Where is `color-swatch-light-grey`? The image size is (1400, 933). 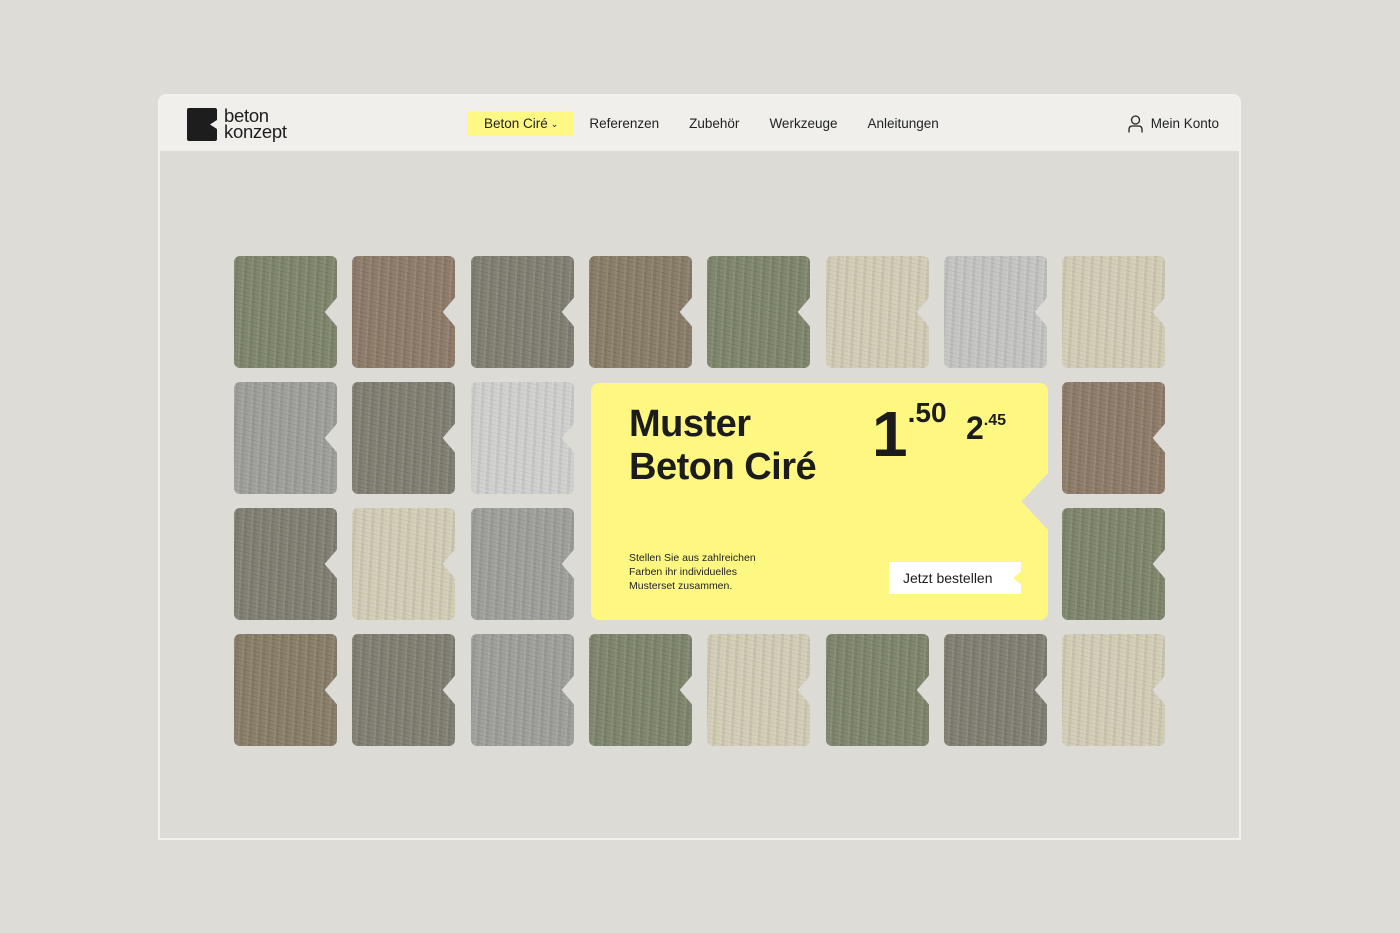 color-swatch-light-grey is located at coordinates (995, 312).